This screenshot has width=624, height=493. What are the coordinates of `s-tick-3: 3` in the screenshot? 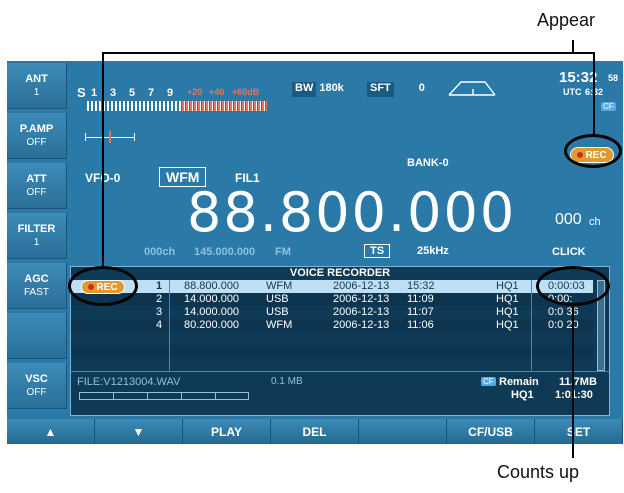 It's located at (113, 93).